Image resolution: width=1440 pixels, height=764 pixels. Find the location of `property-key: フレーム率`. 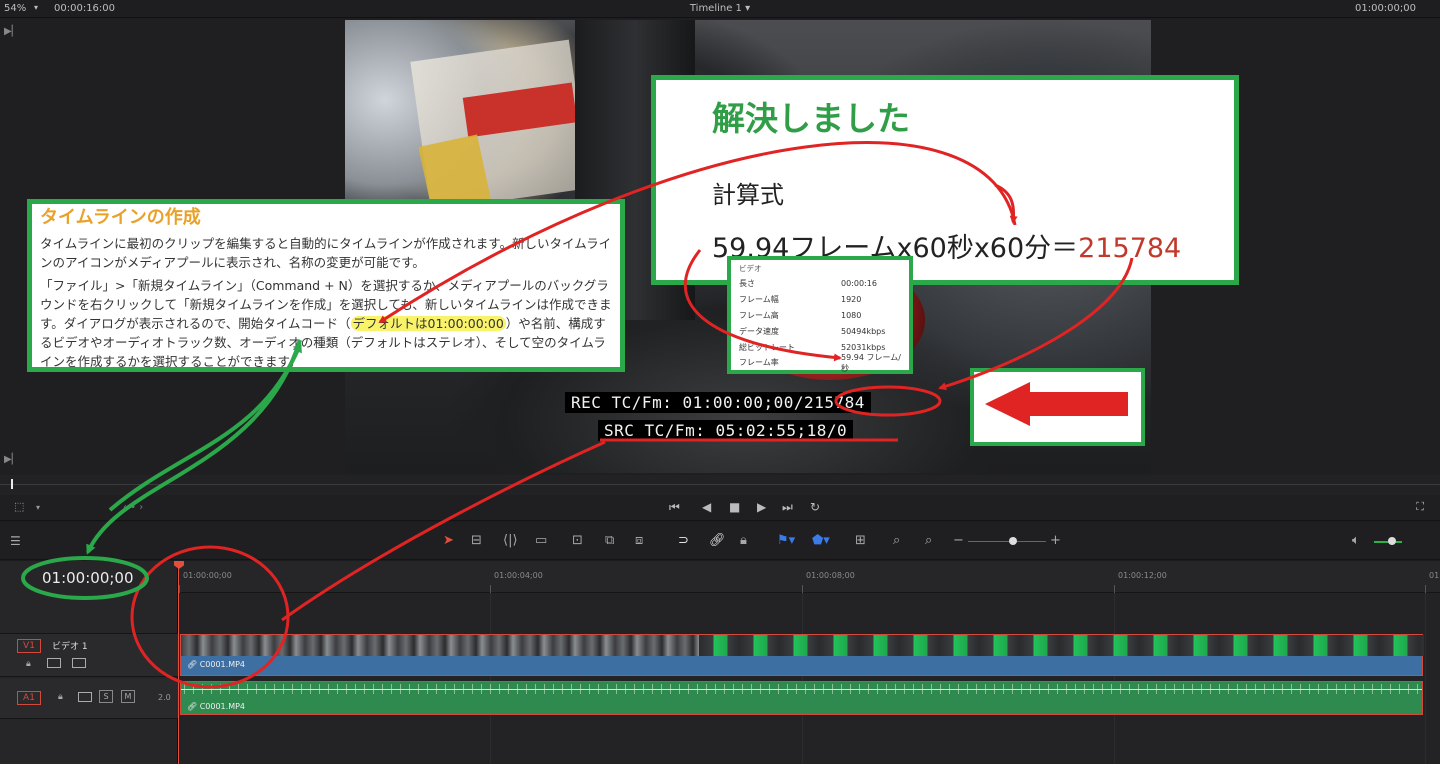

property-key: フレーム率 is located at coordinates (759, 363).